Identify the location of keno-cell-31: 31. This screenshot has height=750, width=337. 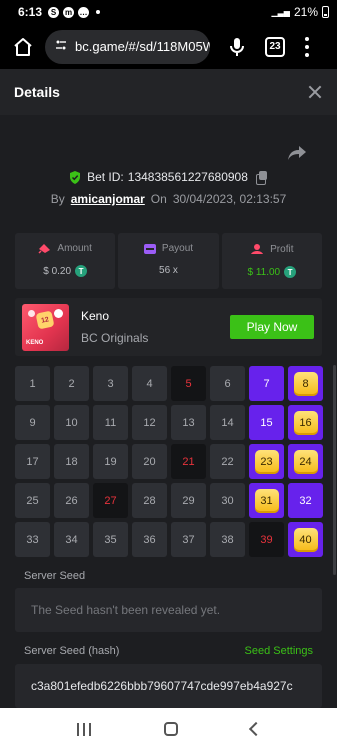
(266, 500).